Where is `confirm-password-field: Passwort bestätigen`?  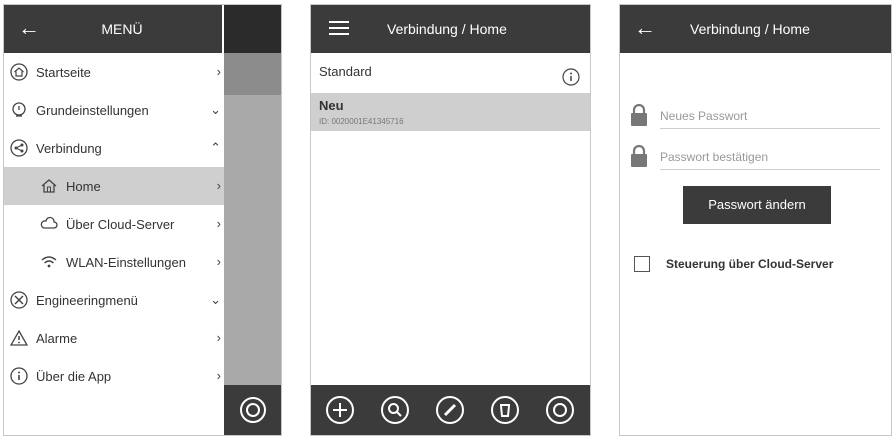
confirm-password-field: Passwort bestätigen is located at coordinates (757, 157).